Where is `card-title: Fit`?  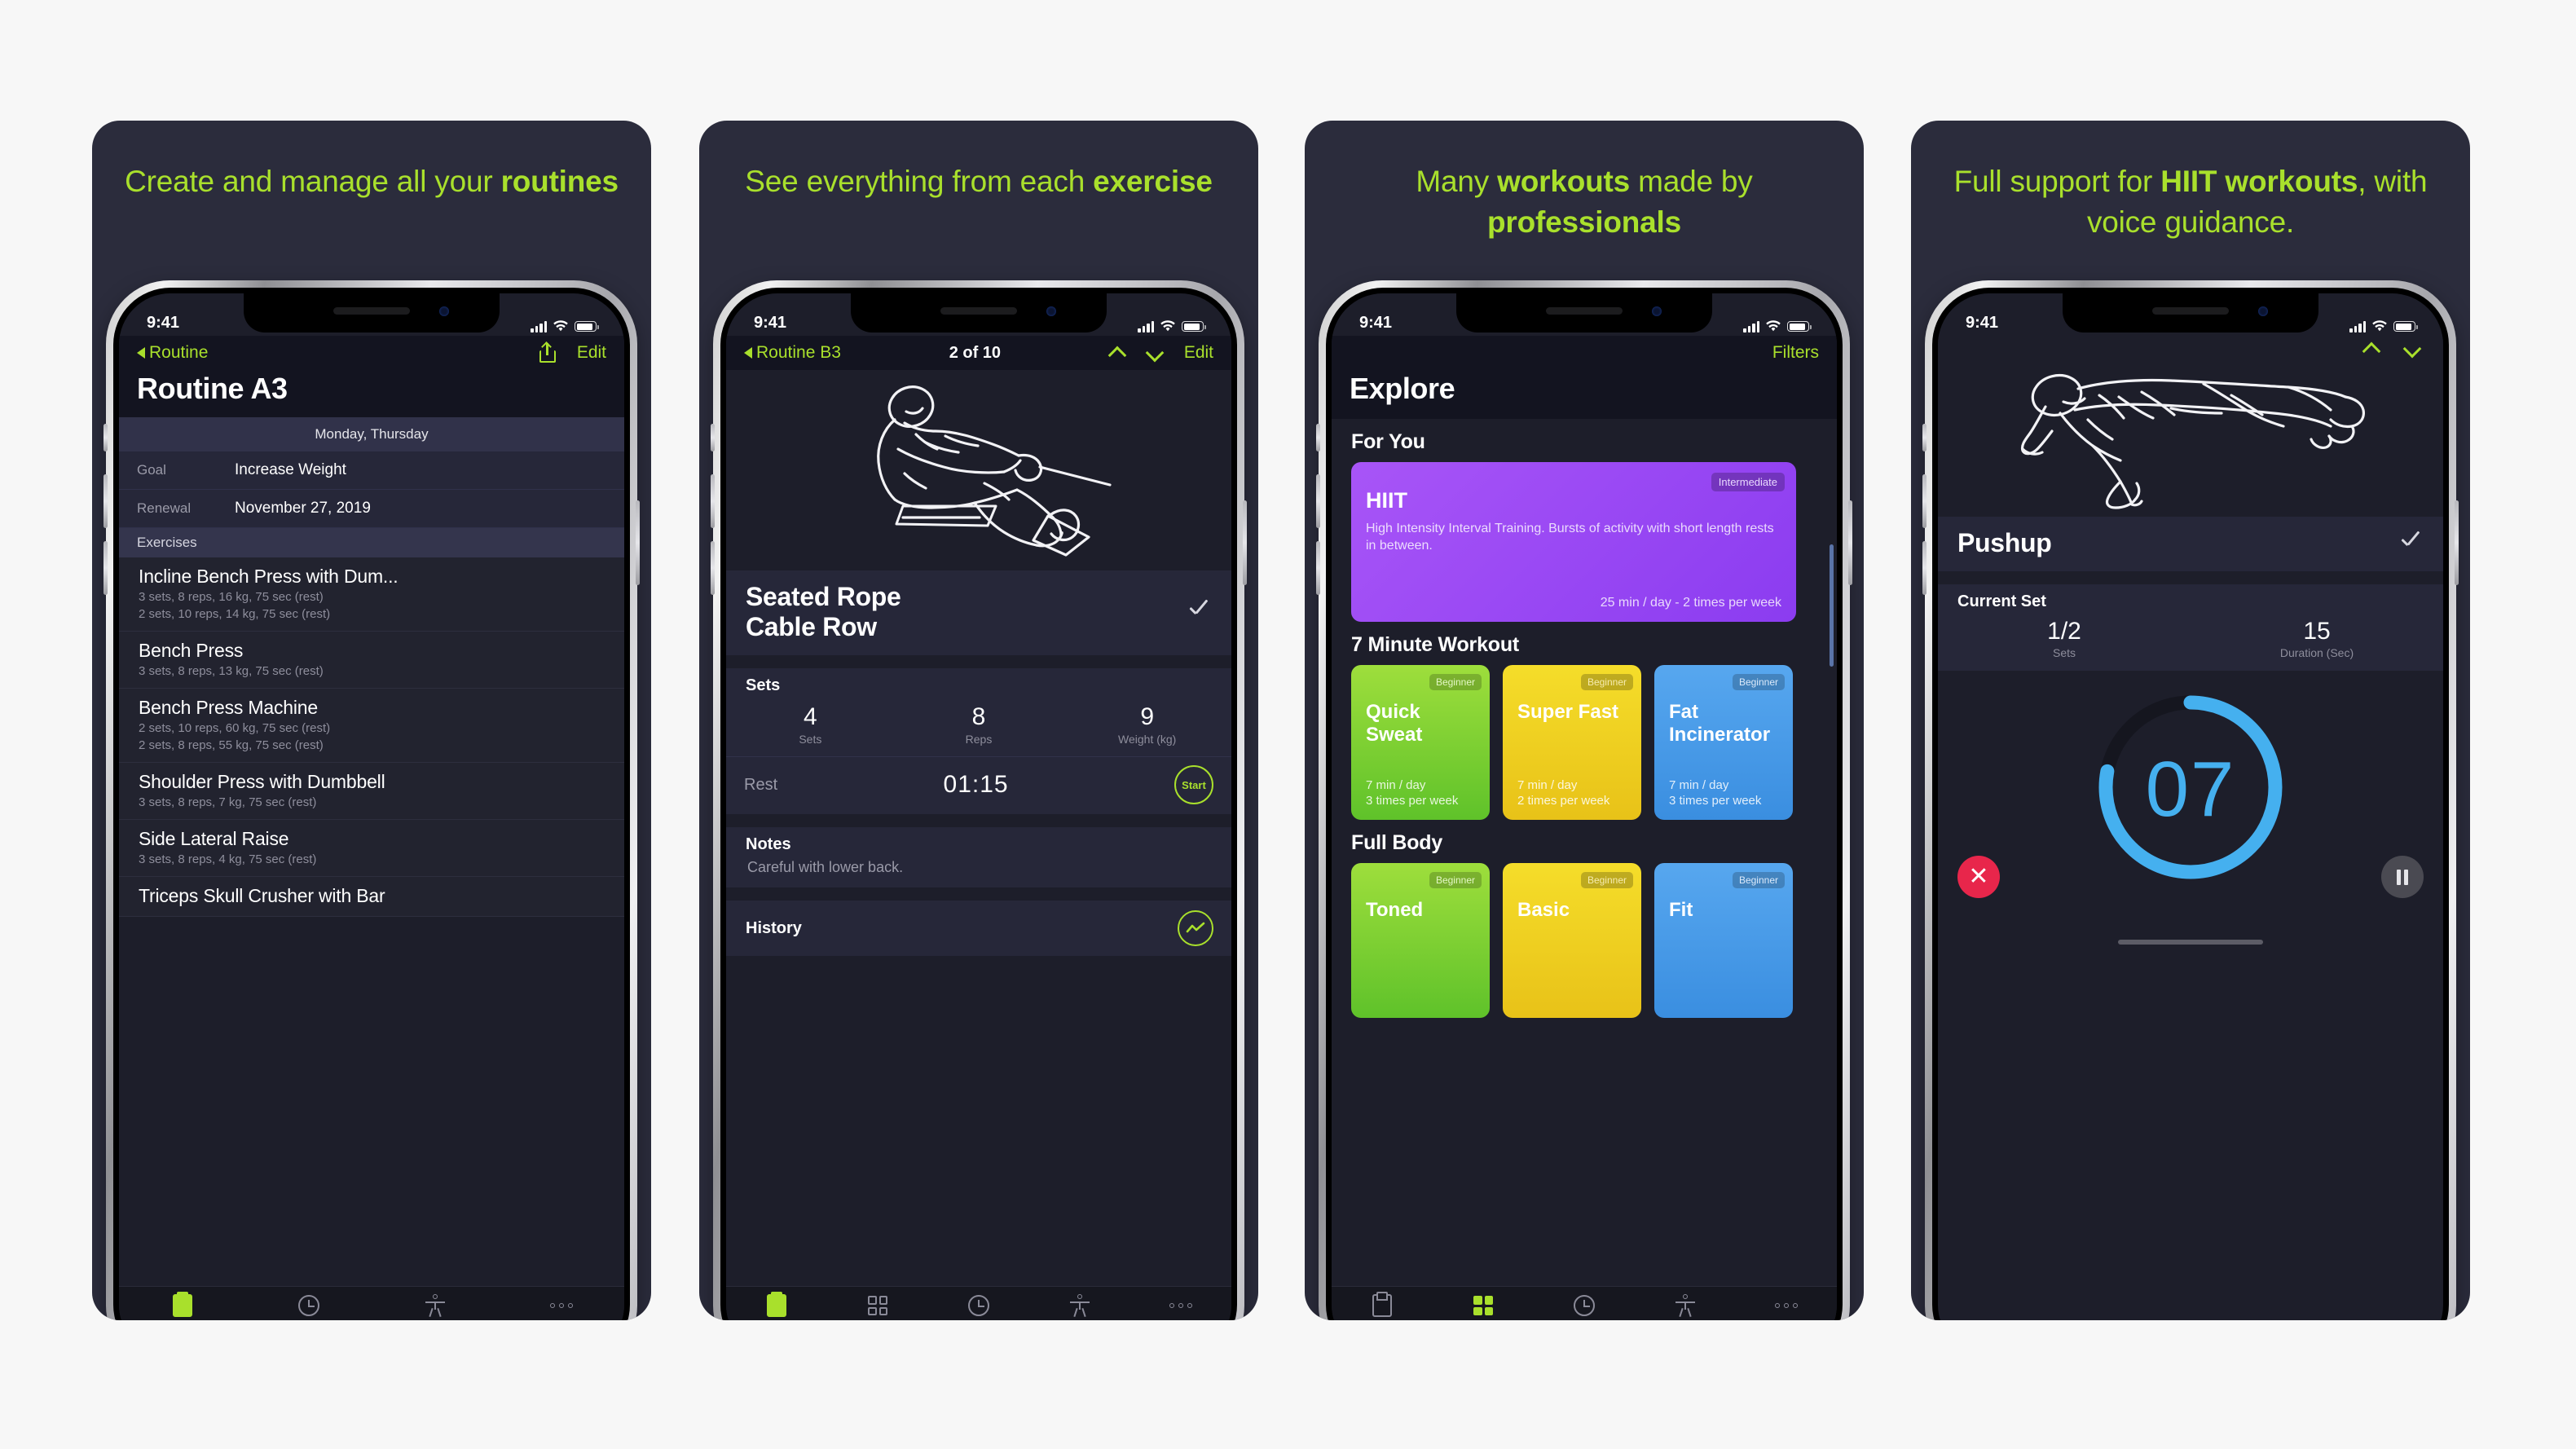 card-title: Fit is located at coordinates (1681, 910).